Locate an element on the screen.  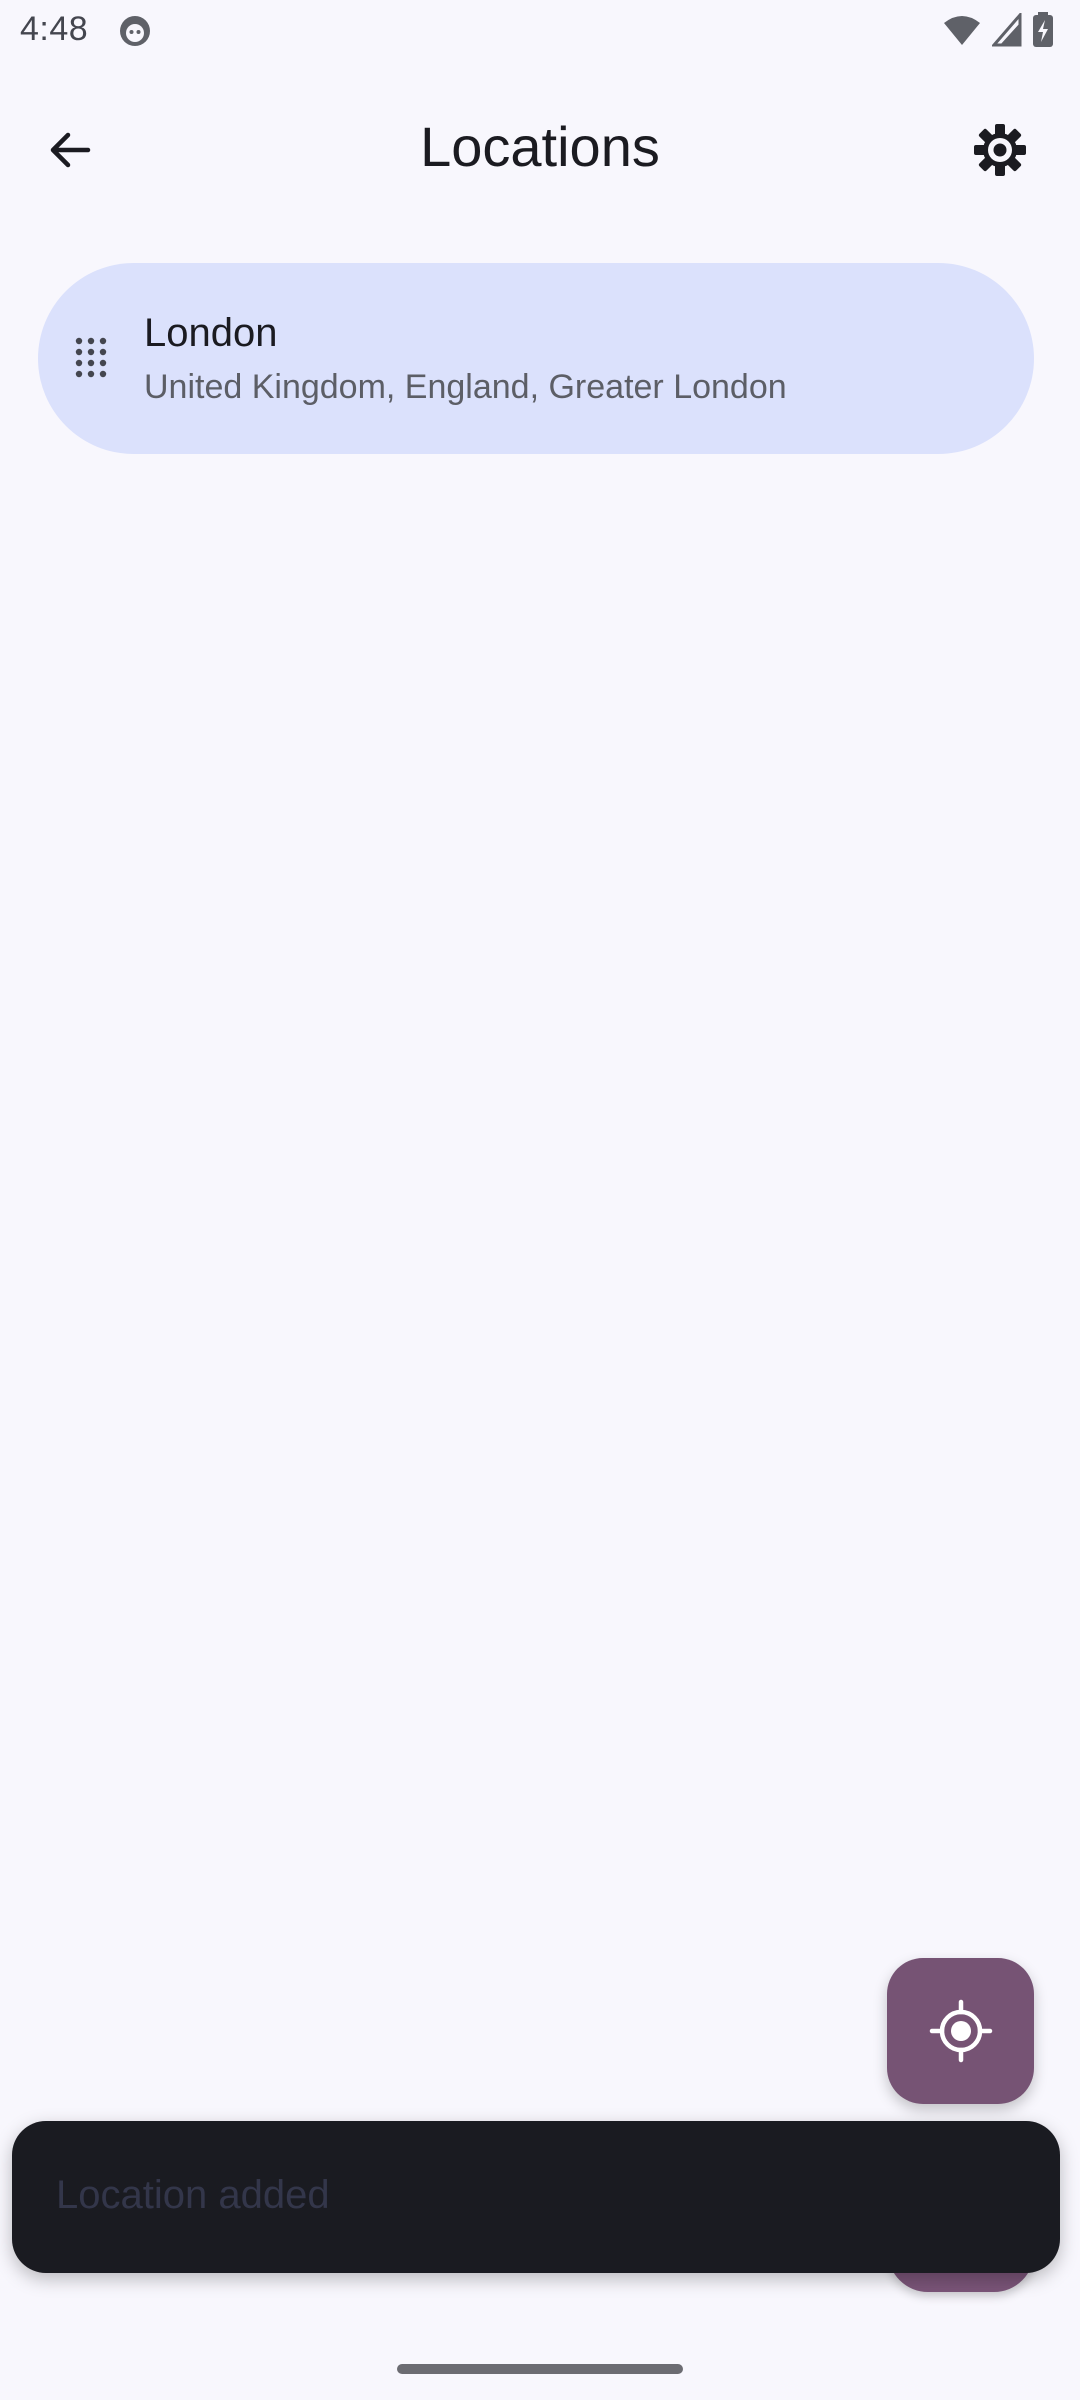
app-notification-icon is located at coordinates (135, 31).